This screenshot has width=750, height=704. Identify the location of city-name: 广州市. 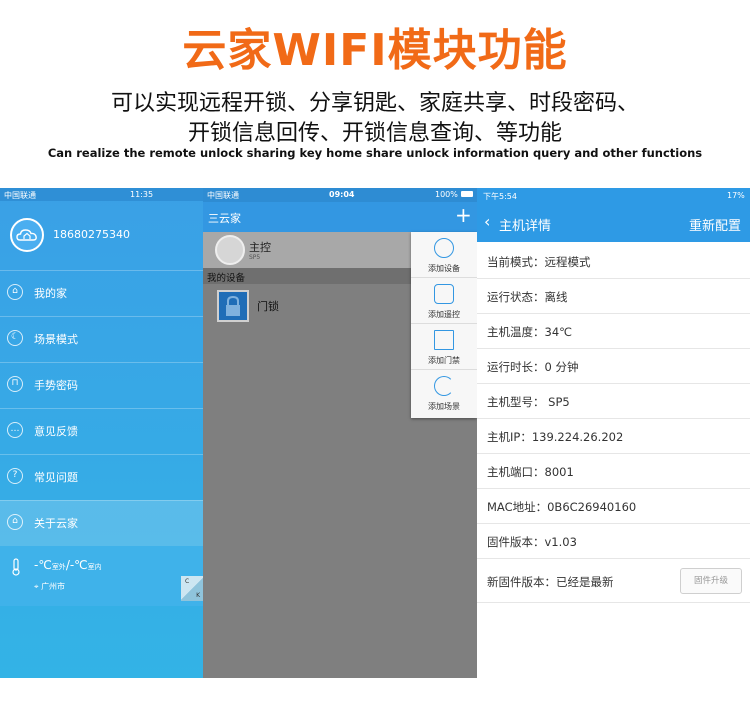
(53, 586).